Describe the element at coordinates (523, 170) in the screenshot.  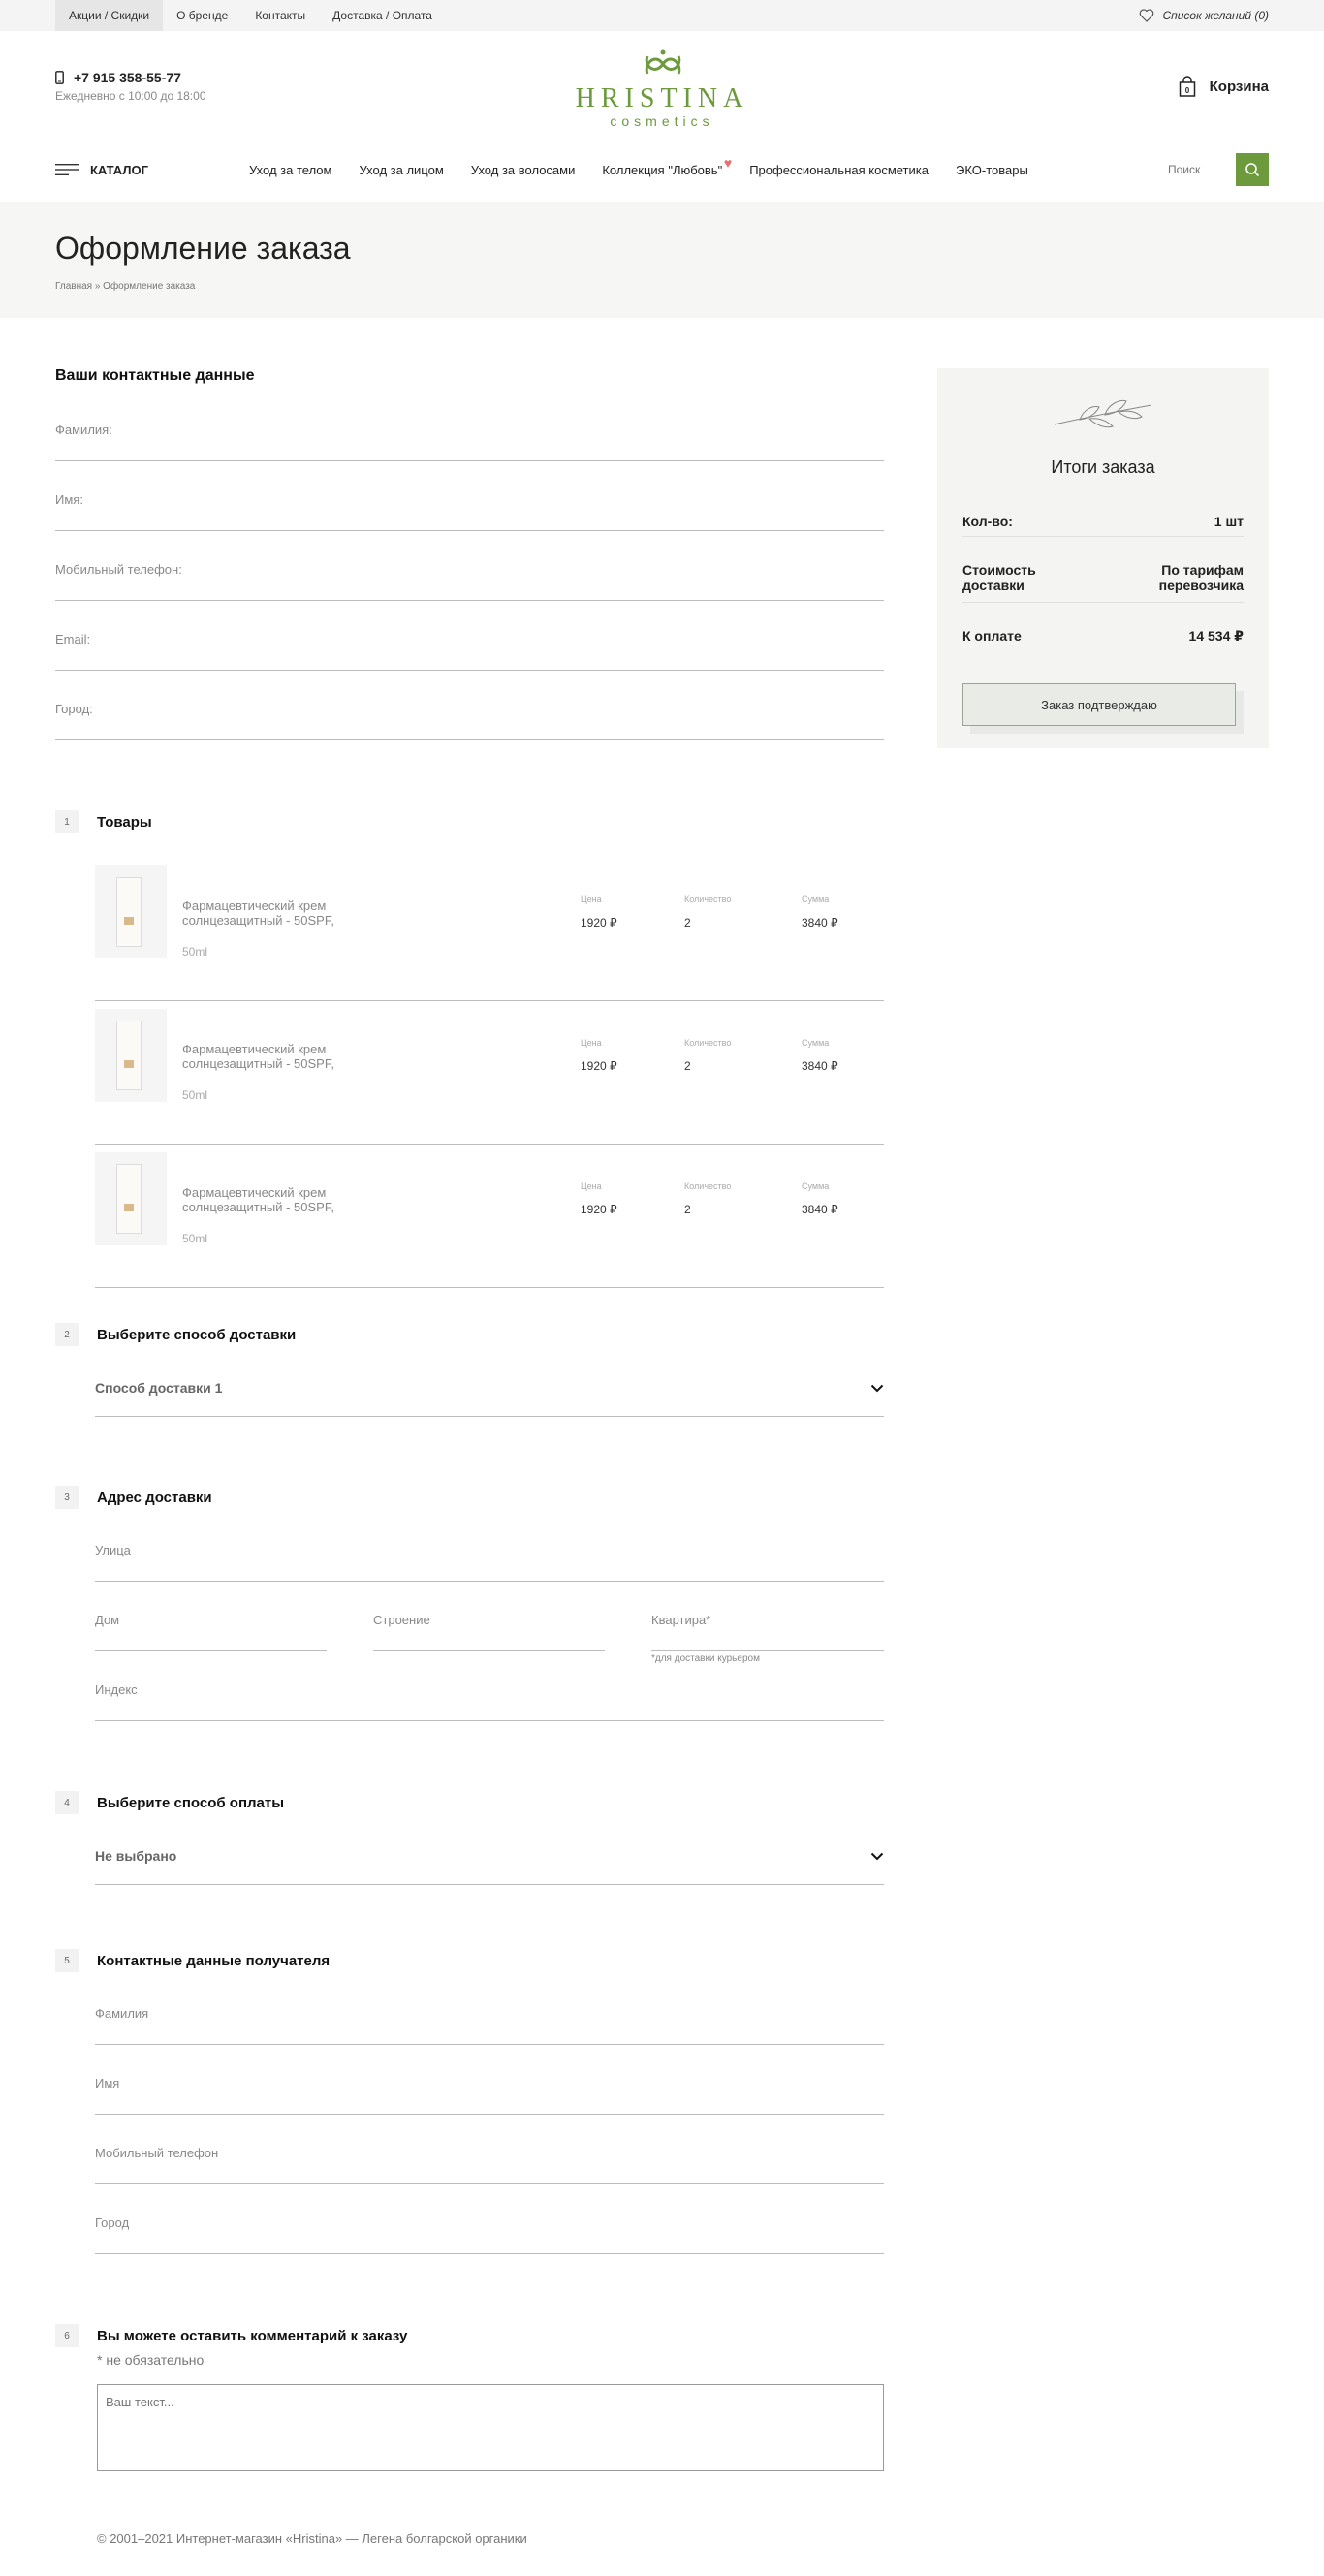
I see `nav-hair-care: Уход за волосами` at that location.